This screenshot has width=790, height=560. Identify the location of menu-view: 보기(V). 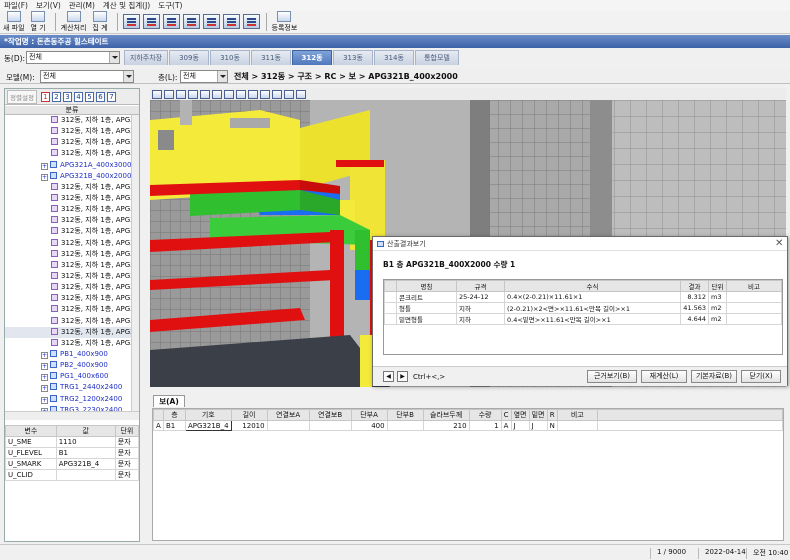
(48, 5).